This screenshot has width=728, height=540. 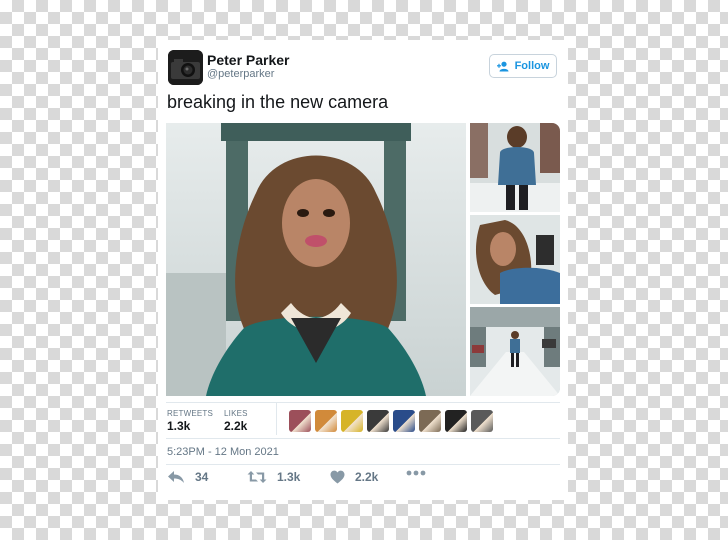 I want to click on photo-2-image, so click(x=515, y=167).